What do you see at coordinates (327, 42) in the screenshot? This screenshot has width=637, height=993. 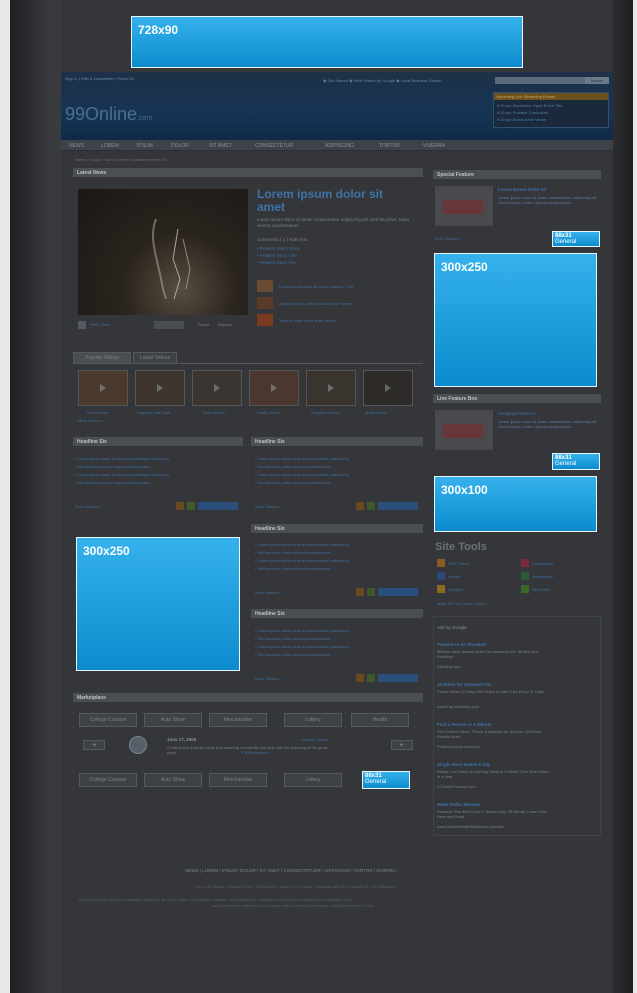 I see `leaderboard-ad: 728x90` at bounding box center [327, 42].